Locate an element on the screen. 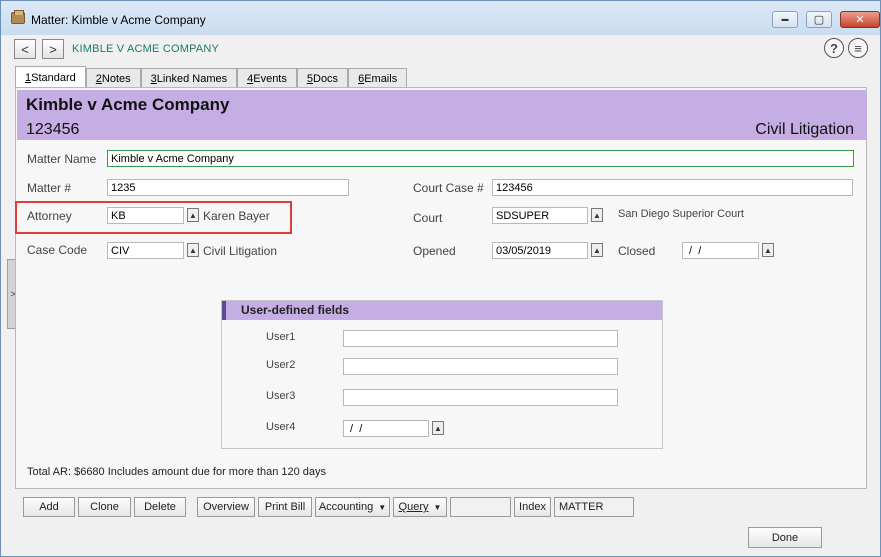 The image size is (881, 557). done-button: Done is located at coordinates (785, 537).